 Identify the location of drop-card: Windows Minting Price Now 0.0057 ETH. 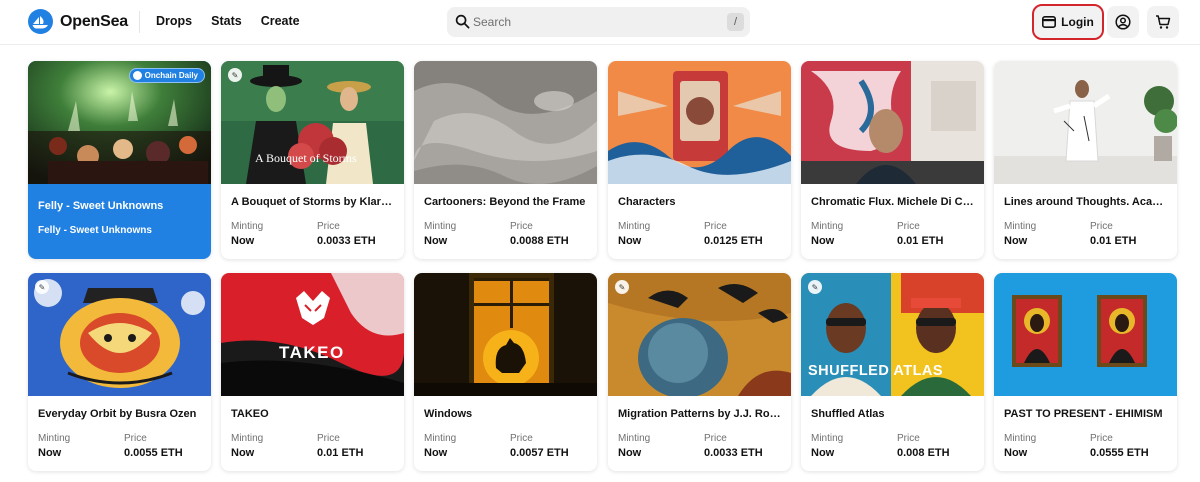
(505, 372).